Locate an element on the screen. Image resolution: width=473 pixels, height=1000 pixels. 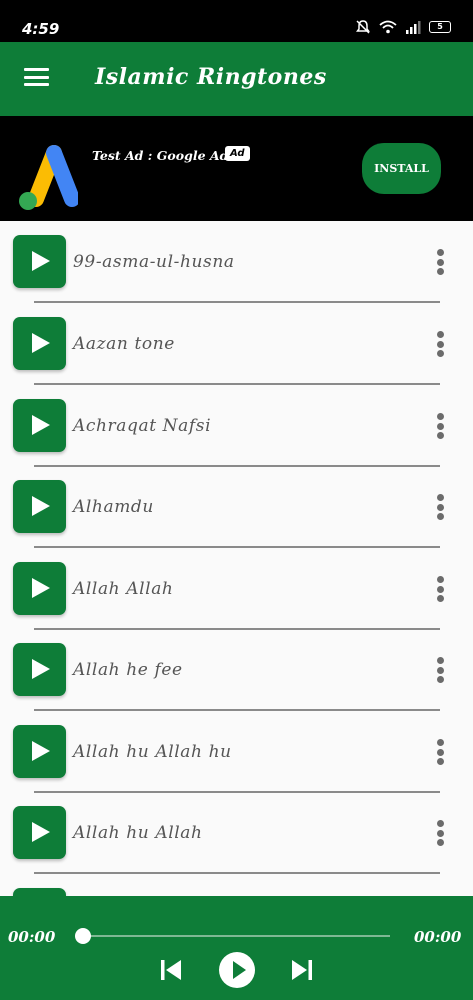
ringtone-title: Allah Allah is located at coordinates (123, 589).